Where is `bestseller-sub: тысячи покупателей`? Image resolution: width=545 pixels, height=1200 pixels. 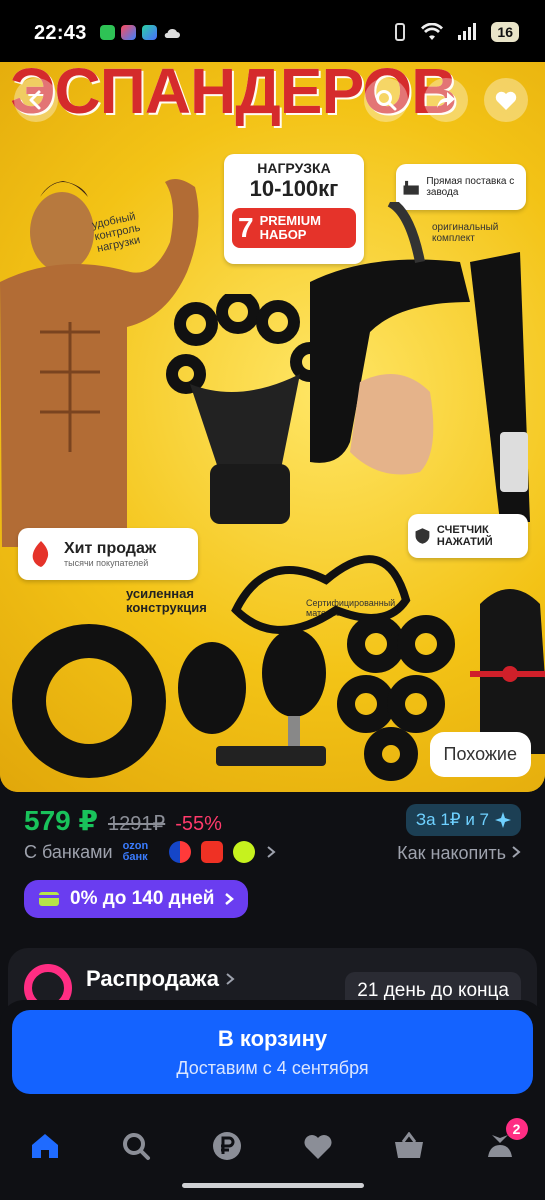 bestseller-sub: тысячи покупателей is located at coordinates (106, 563).